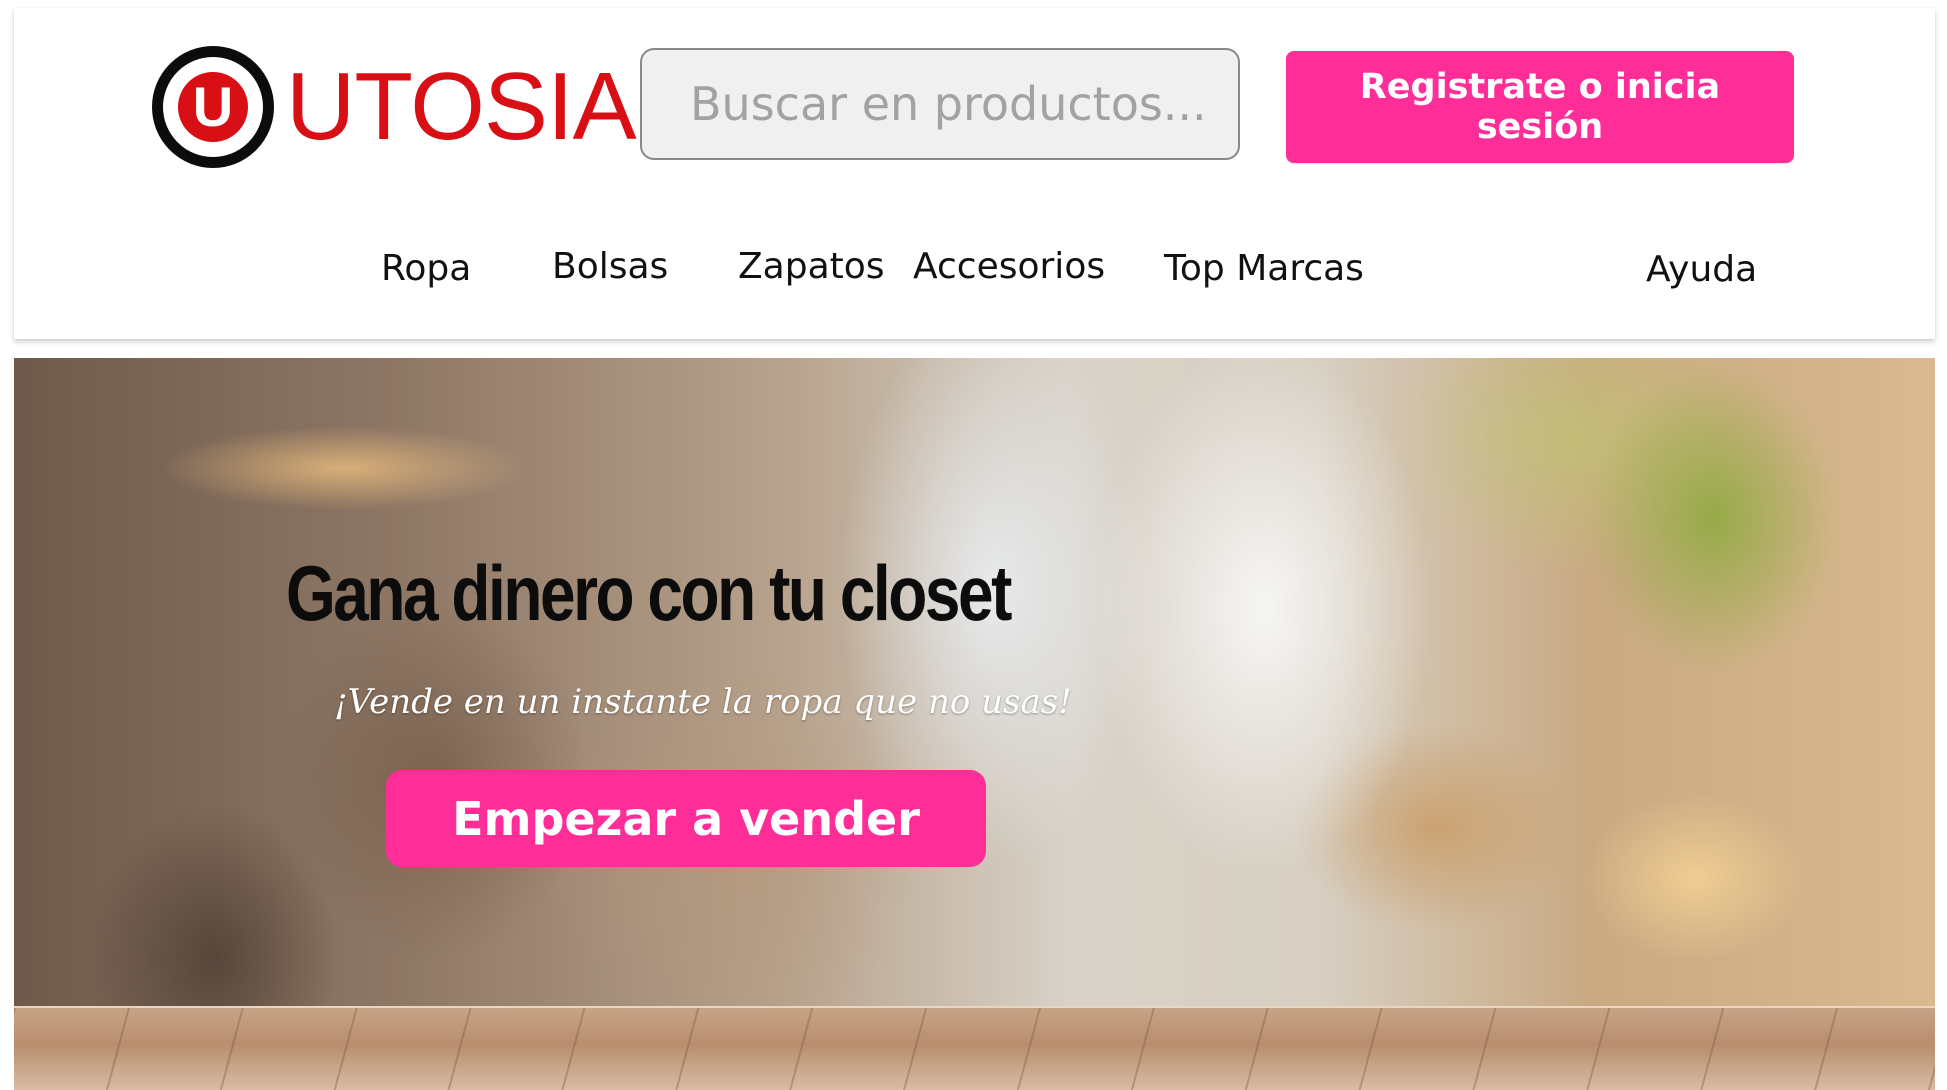 The width and height of the screenshot is (1947, 1090). I want to click on nav-item-ayuda: Ayuda, so click(1701, 269).